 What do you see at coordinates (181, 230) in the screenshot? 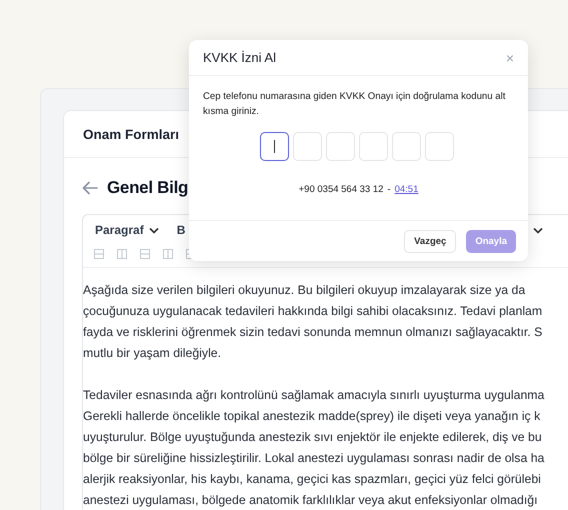
I see `bold-button: B` at bounding box center [181, 230].